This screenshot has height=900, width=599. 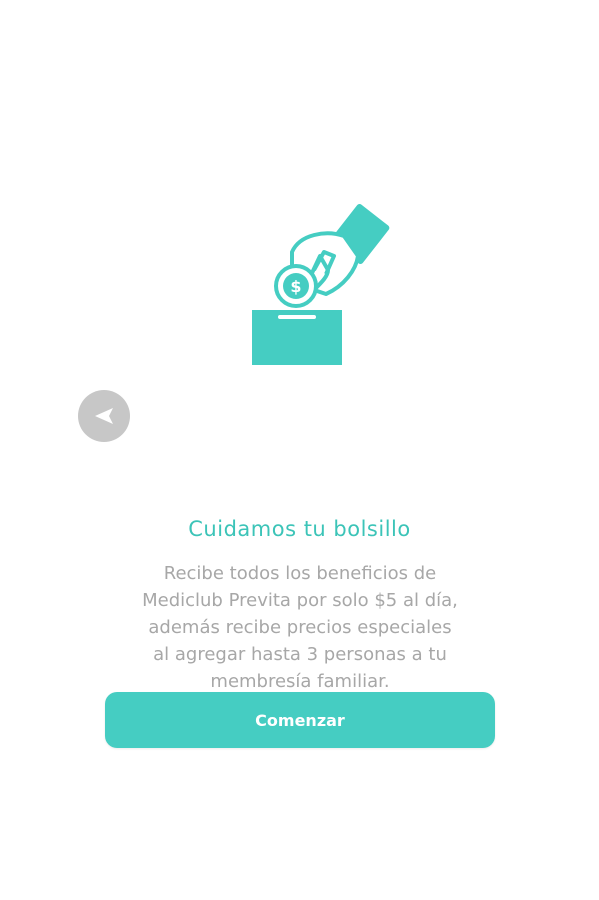 I want to click on box-slot, so click(x=297, y=317).